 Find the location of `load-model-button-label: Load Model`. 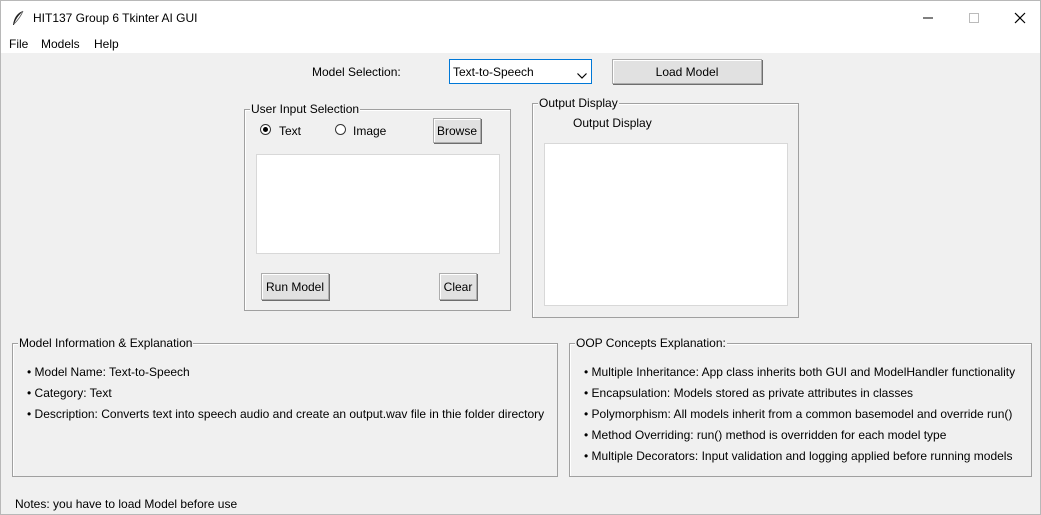

load-model-button-label: Load Model is located at coordinates (687, 72).